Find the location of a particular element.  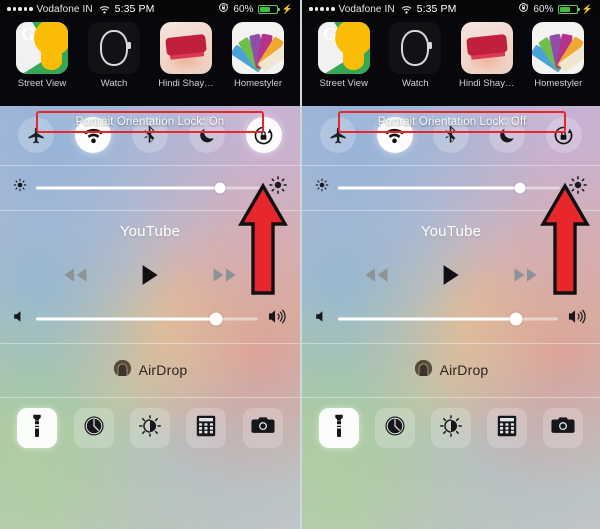

airdrop-label: AirDrop is located at coordinates (163, 370).